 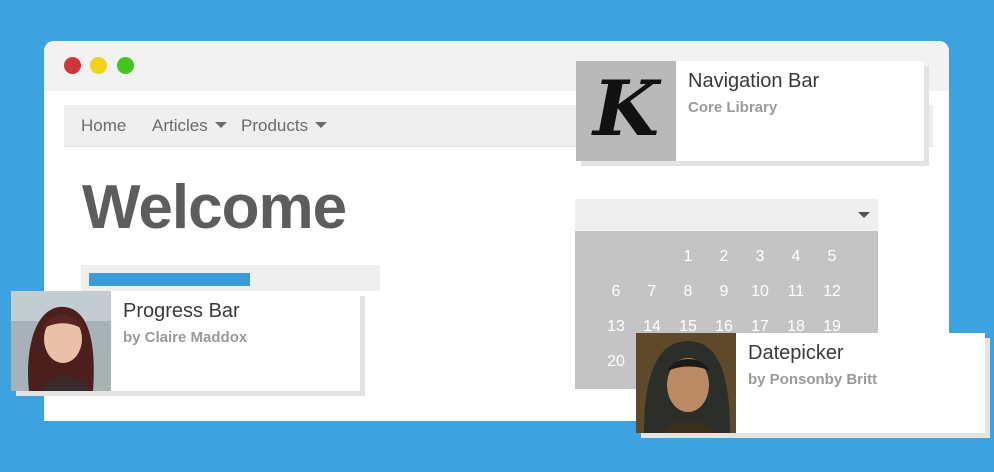 I want to click on calendar-day: 8, so click(x=688, y=295).